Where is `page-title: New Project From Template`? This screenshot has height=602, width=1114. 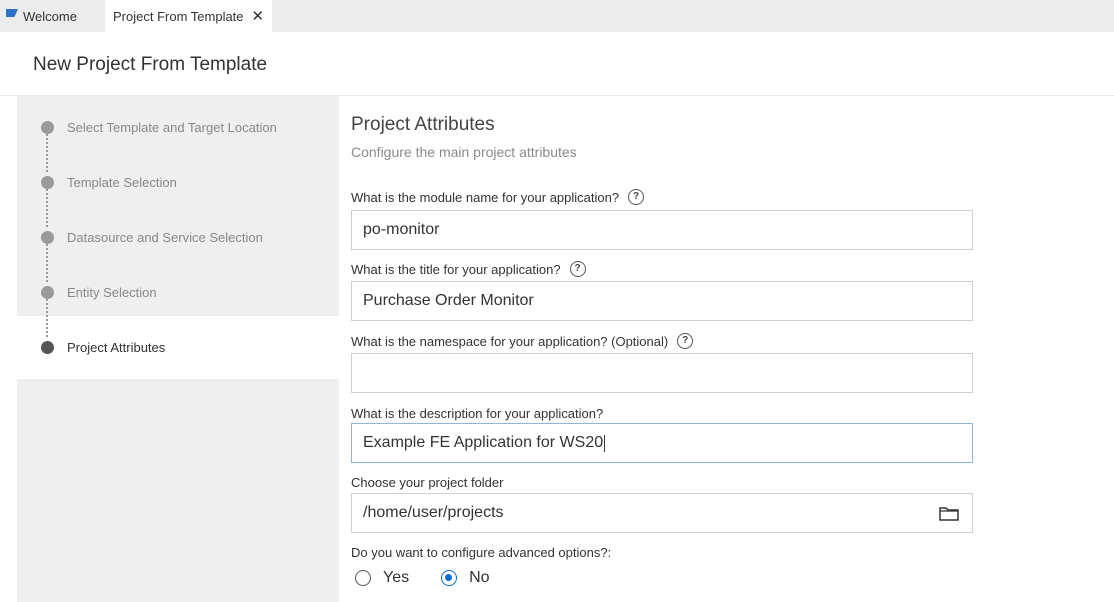 page-title: New Project From Template is located at coordinates (150, 64).